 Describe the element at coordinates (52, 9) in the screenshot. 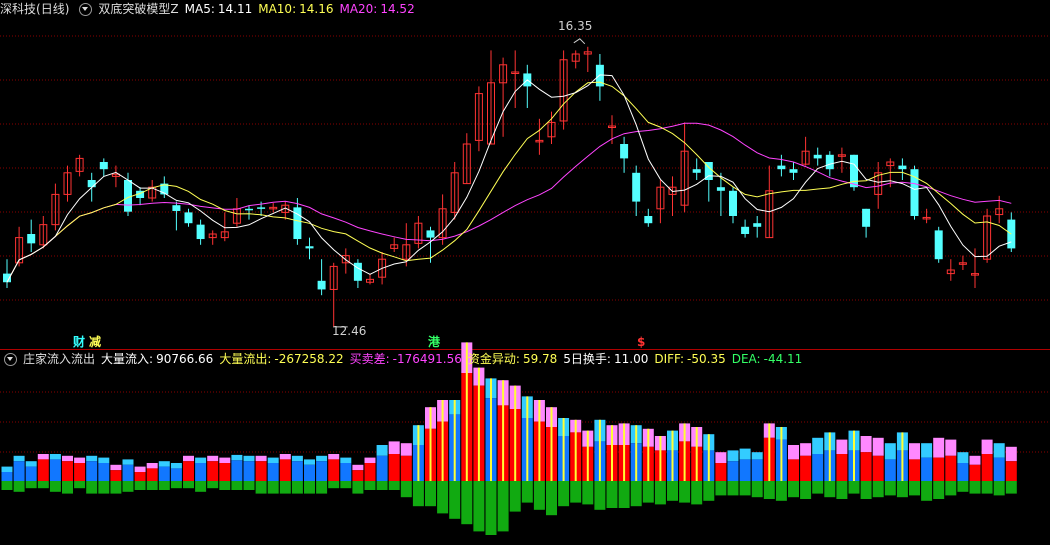

I see `period-label: (日线)` at that location.